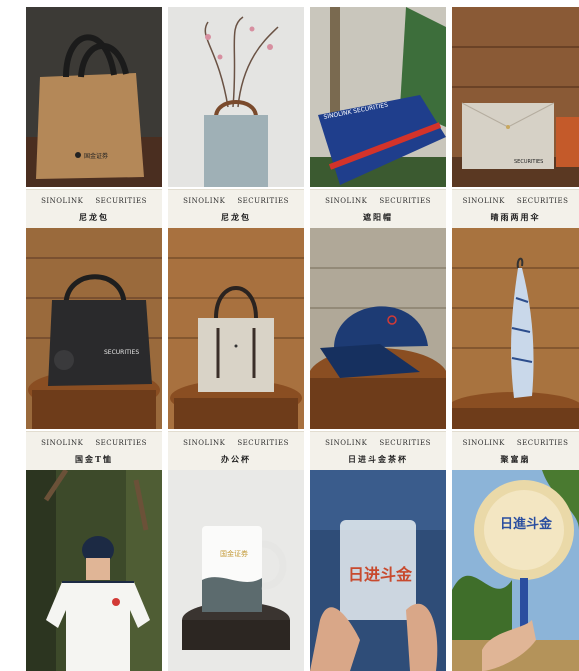 The width and height of the screenshot is (579, 671). I want to click on office-cup-logo: 国金证券, so click(234, 553).